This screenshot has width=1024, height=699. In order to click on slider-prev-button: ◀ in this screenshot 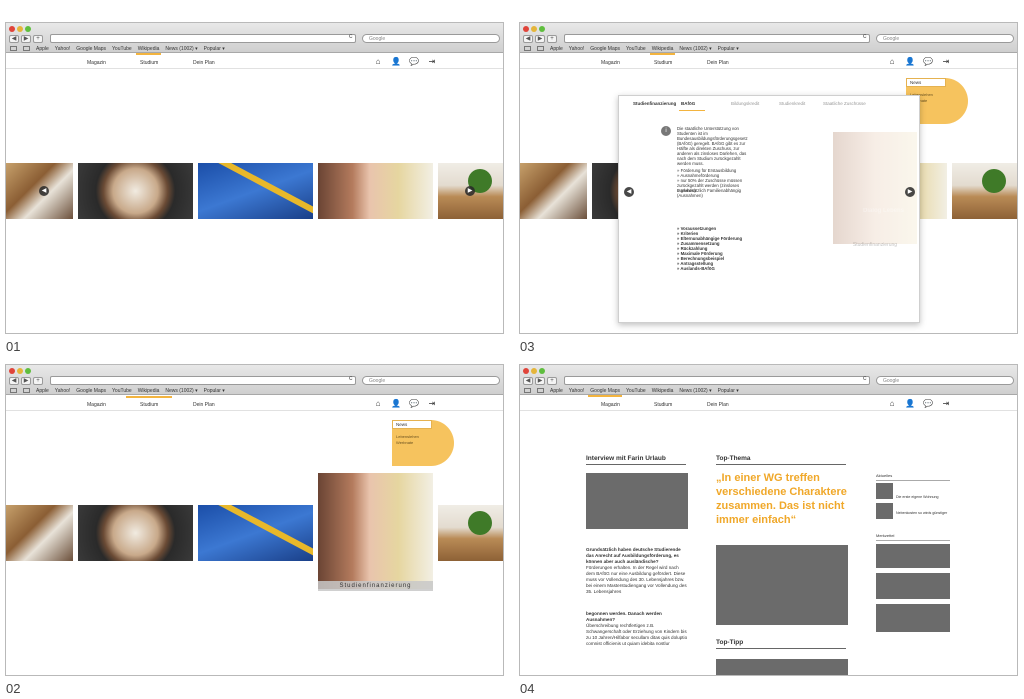, I will do `click(44, 191)`.